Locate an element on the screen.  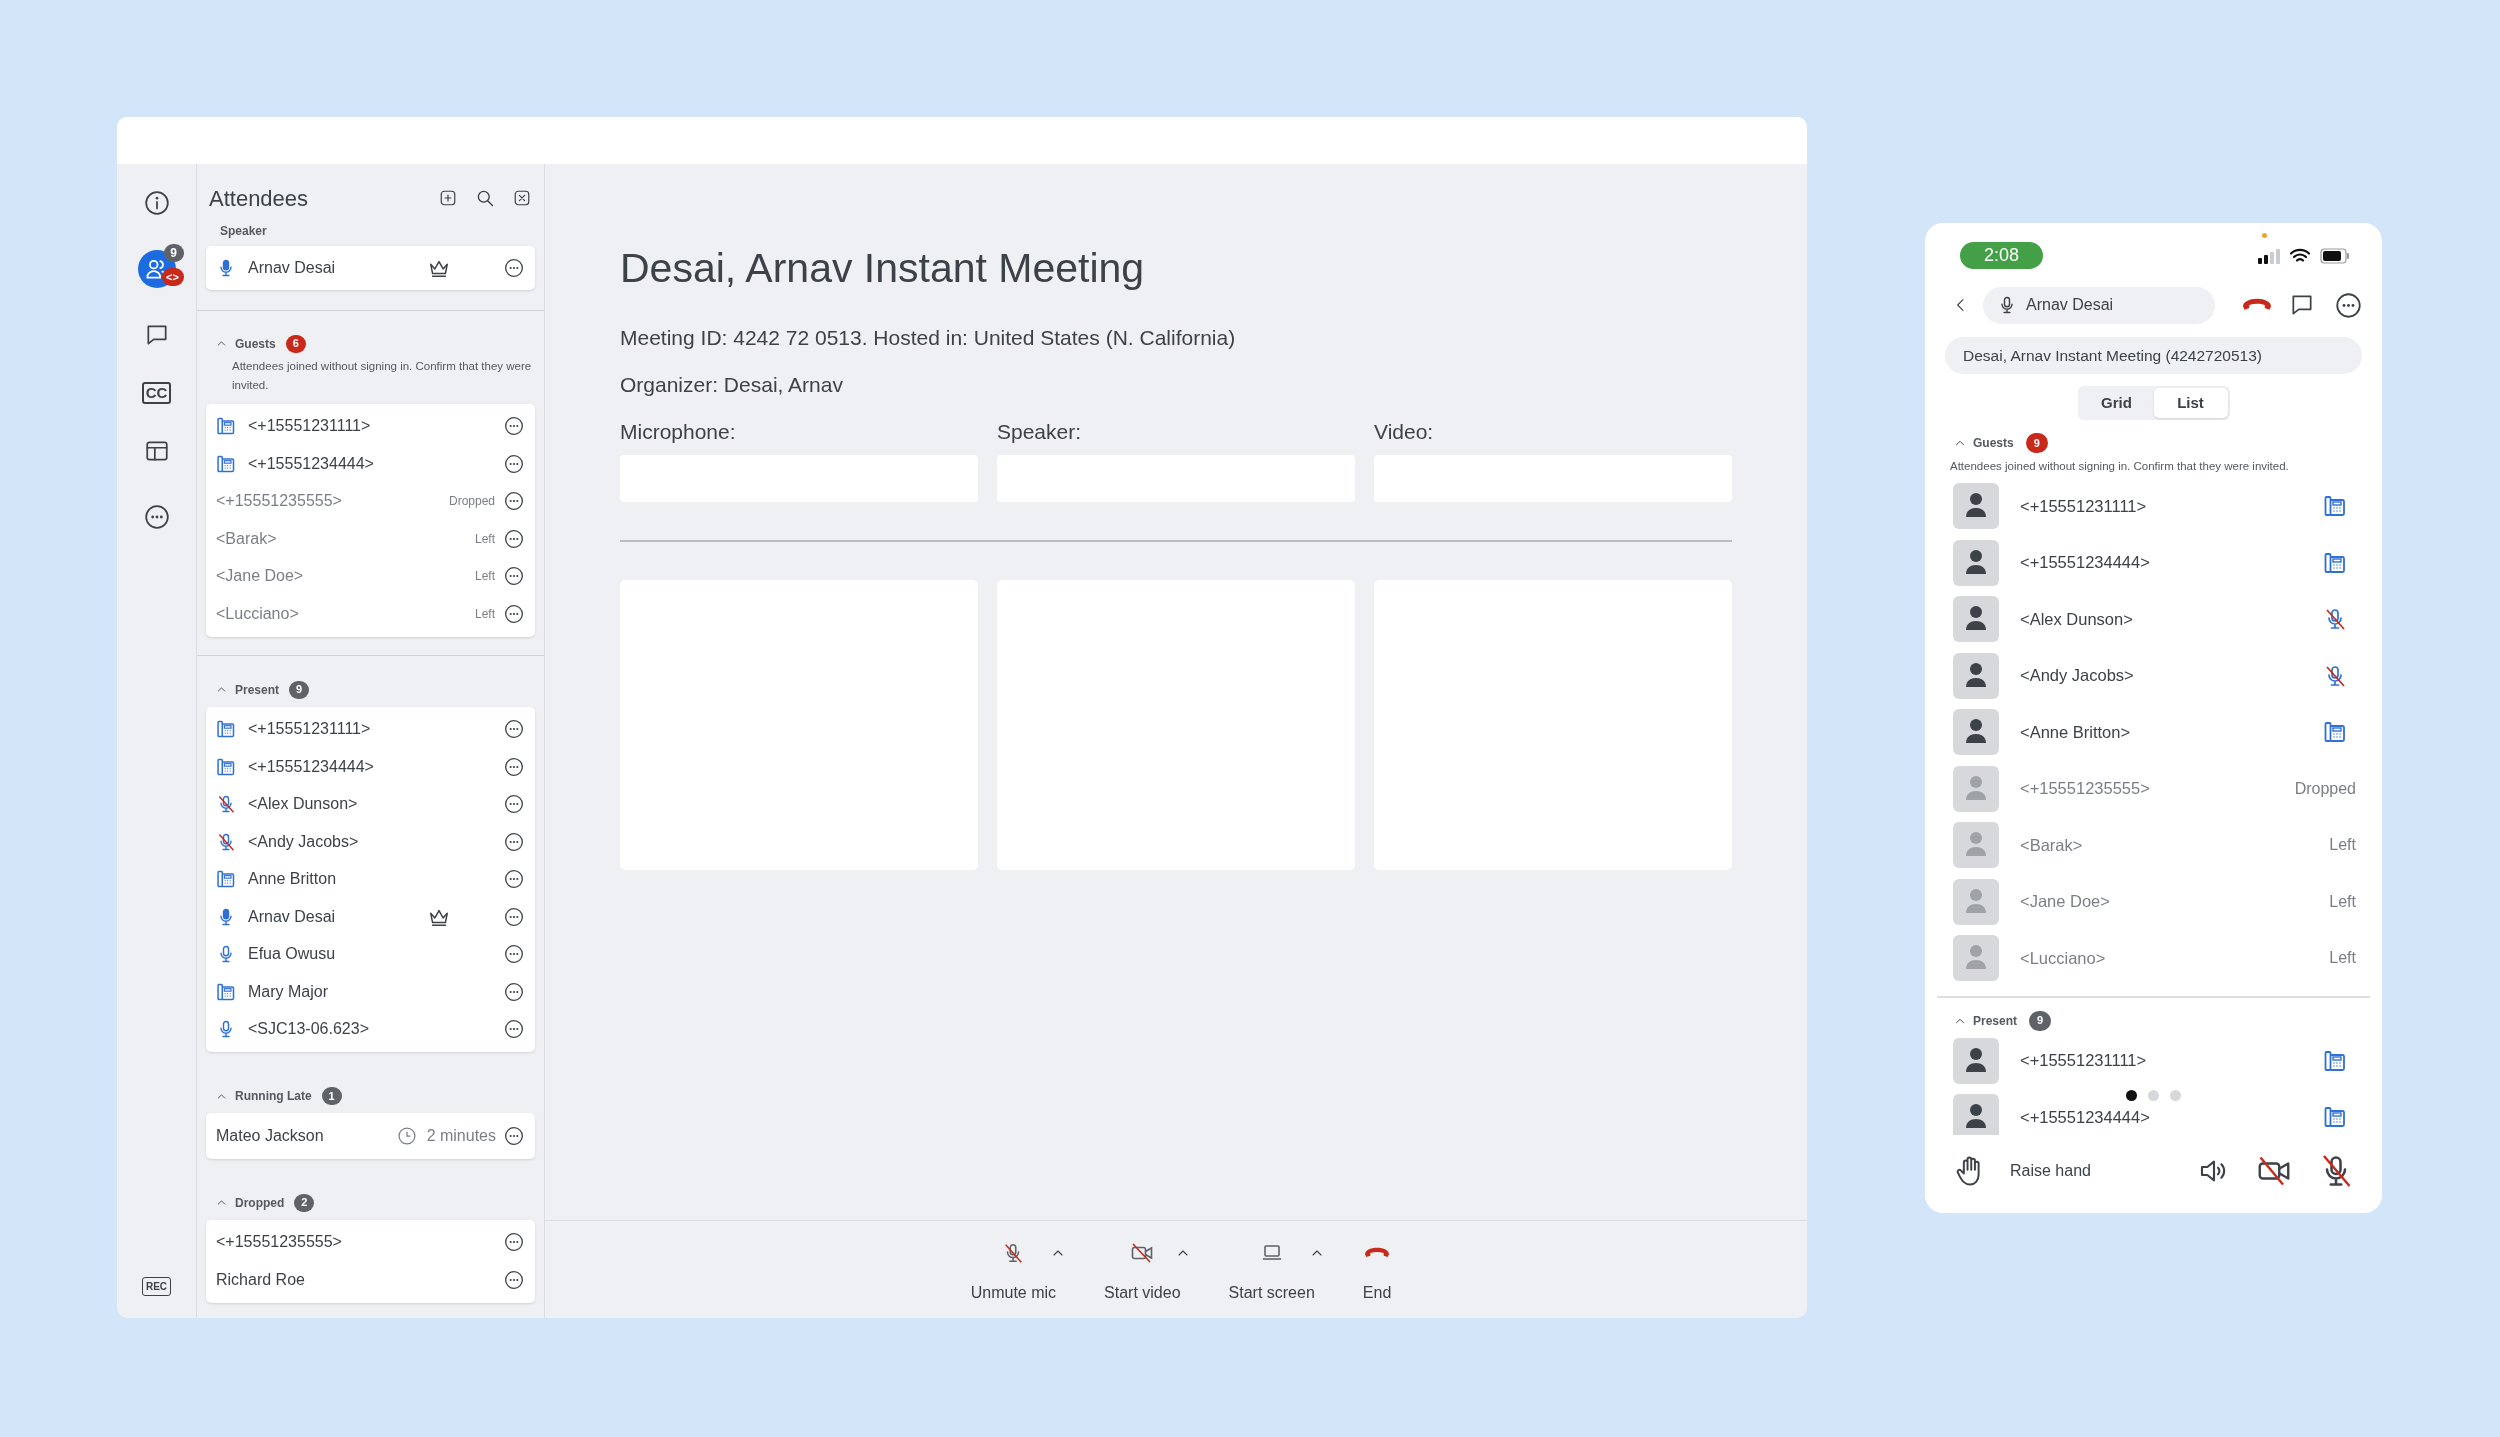
section-title: Dropped is located at coordinates (260, 1203).